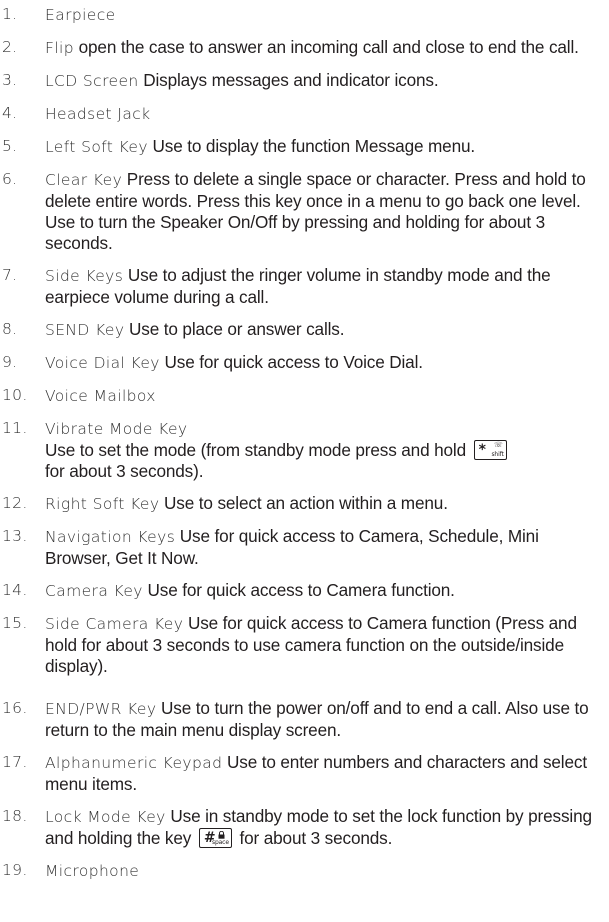 This screenshot has width=609, height=922. Describe the element at coordinates (490, 450) in the screenshot. I see `star-shift-key-icon: * ☏ shift` at that location.